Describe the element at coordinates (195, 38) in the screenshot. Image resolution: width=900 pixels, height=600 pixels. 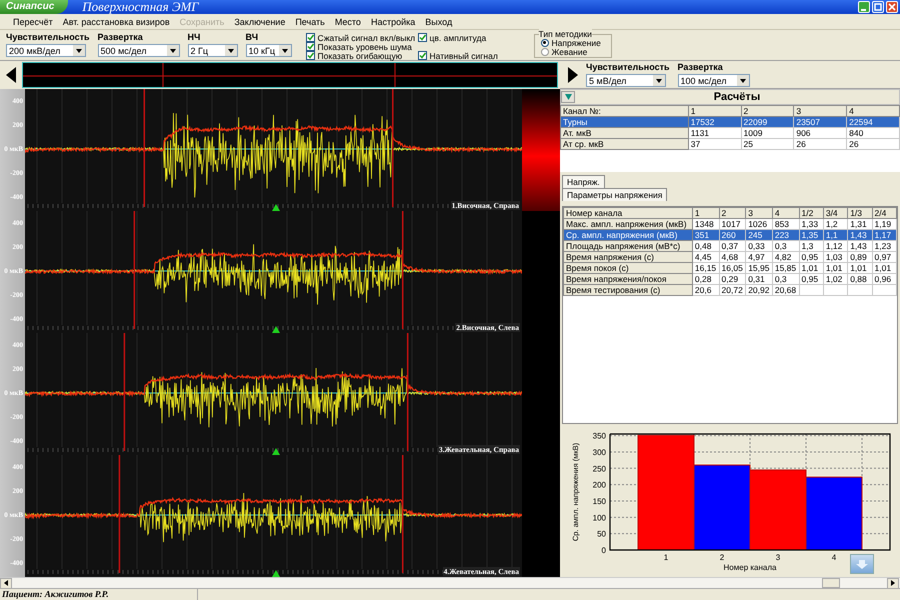
I see `field-label: НЧ` at that location.